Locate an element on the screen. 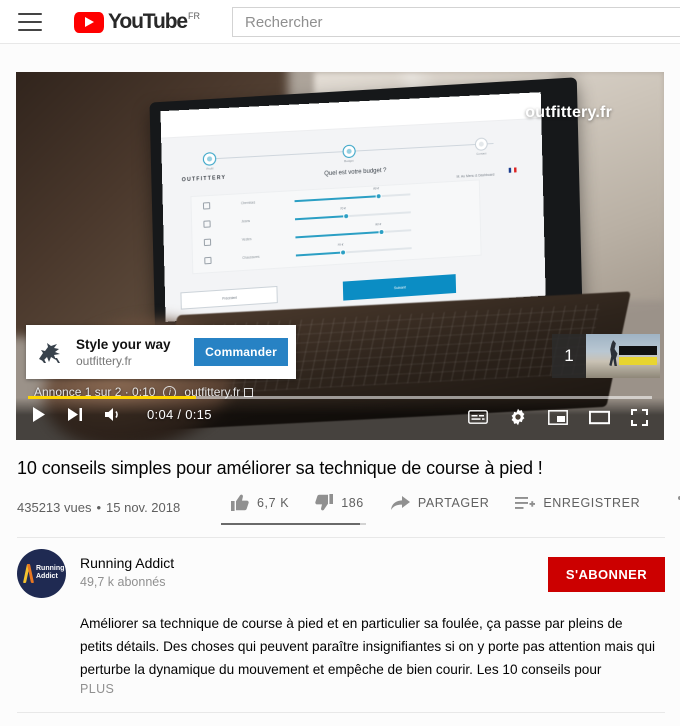 The height and width of the screenshot is (726, 680). suggested-video-card: 1 is located at coordinates (606, 356).